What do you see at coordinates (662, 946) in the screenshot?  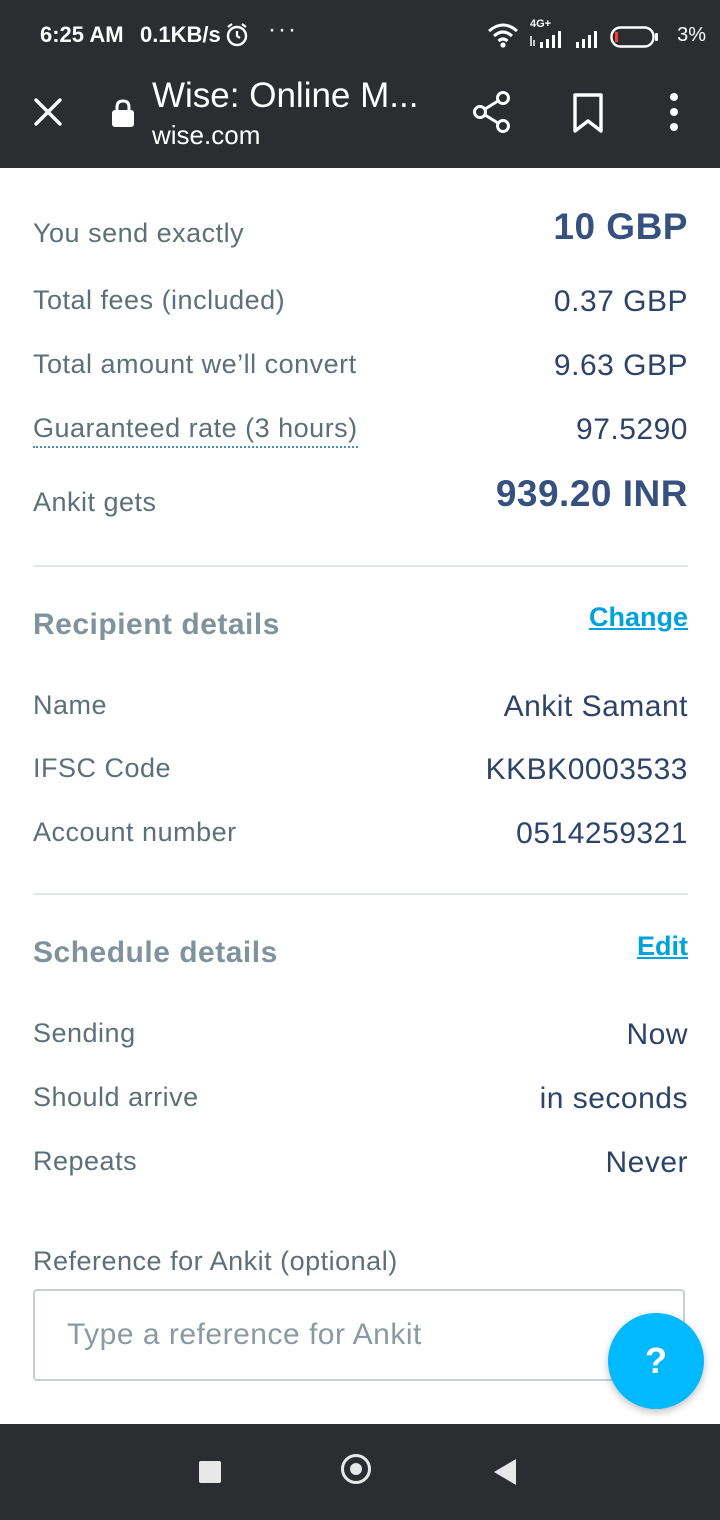 I see `edit-schedule-link: Edit` at bounding box center [662, 946].